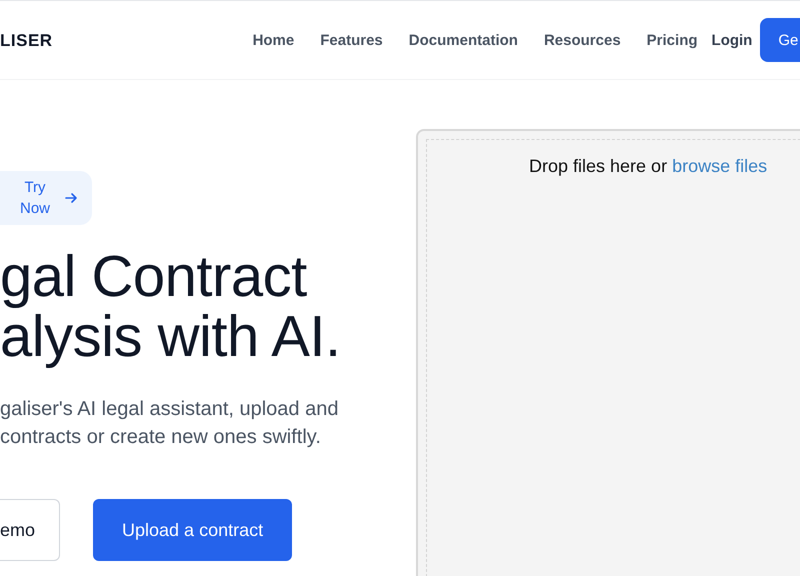 The image size is (800, 576). Describe the element at coordinates (30, 530) in the screenshot. I see `demo-button: emo` at that location.